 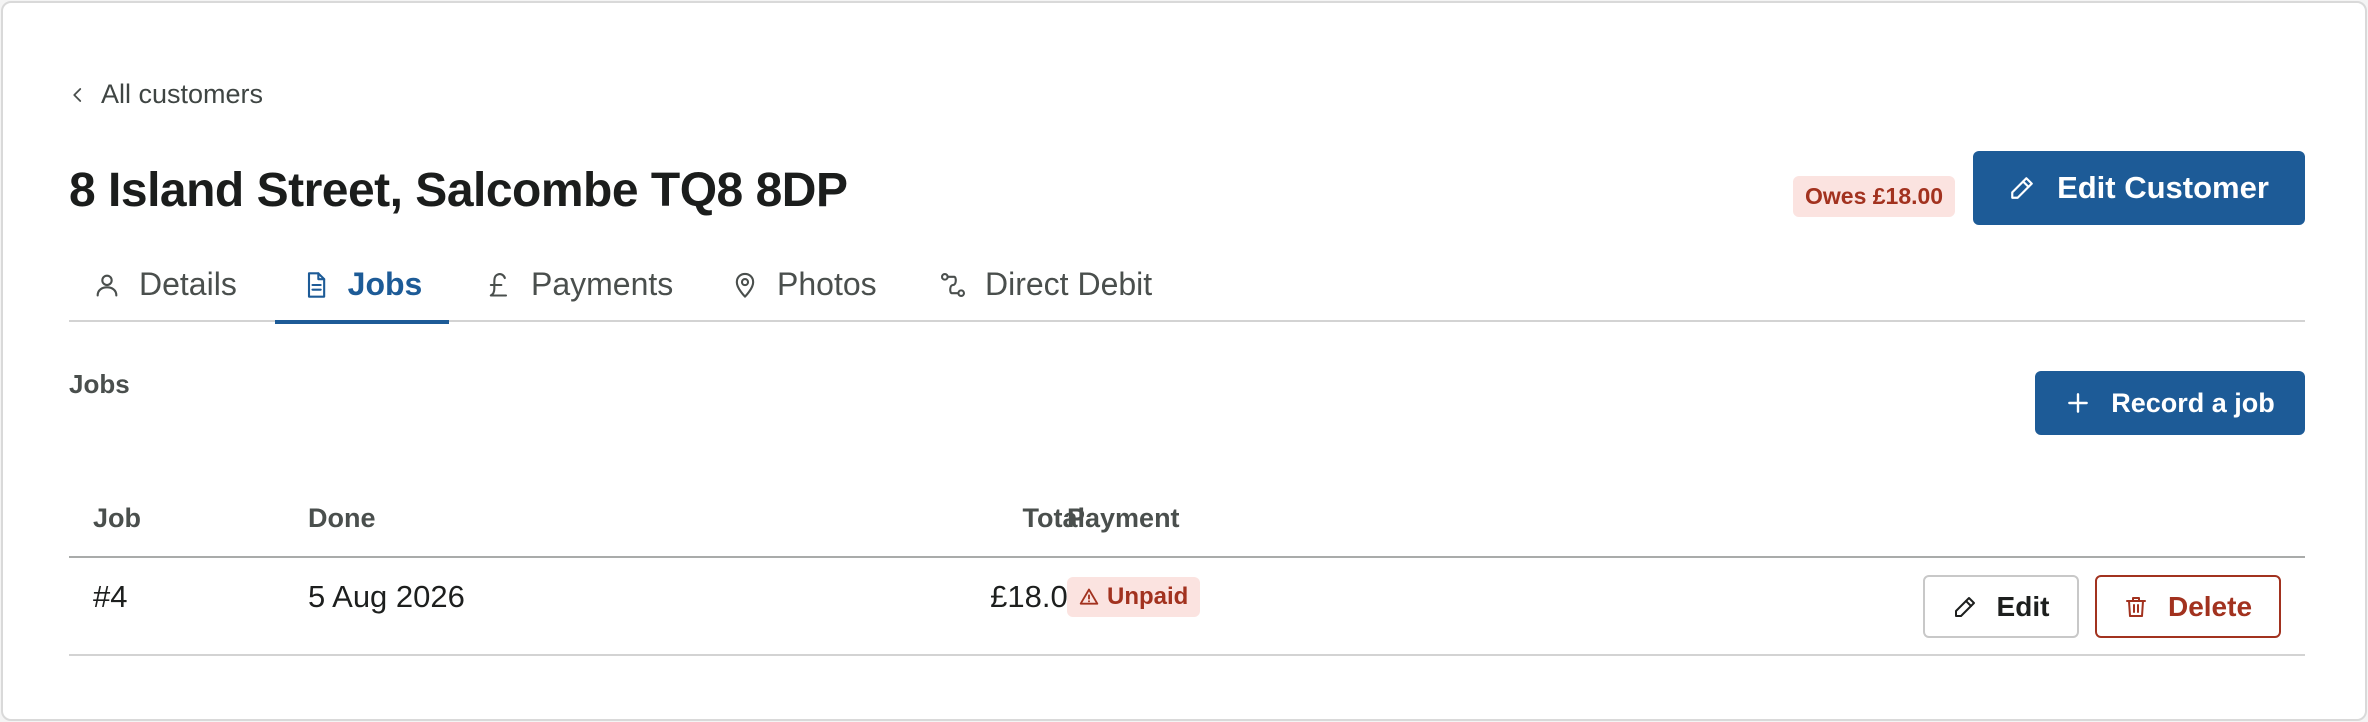 What do you see at coordinates (2210, 606) in the screenshot?
I see `delete-job-label: Delete` at bounding box center [2210, 606].